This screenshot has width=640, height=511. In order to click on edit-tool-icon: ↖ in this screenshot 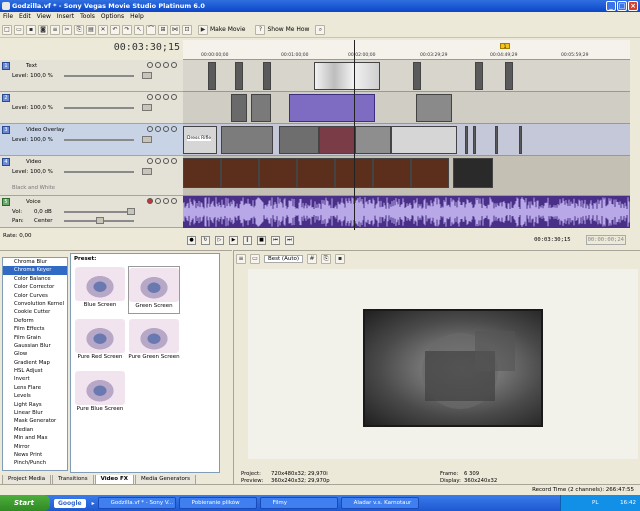, I will do `click(139, 29)`.